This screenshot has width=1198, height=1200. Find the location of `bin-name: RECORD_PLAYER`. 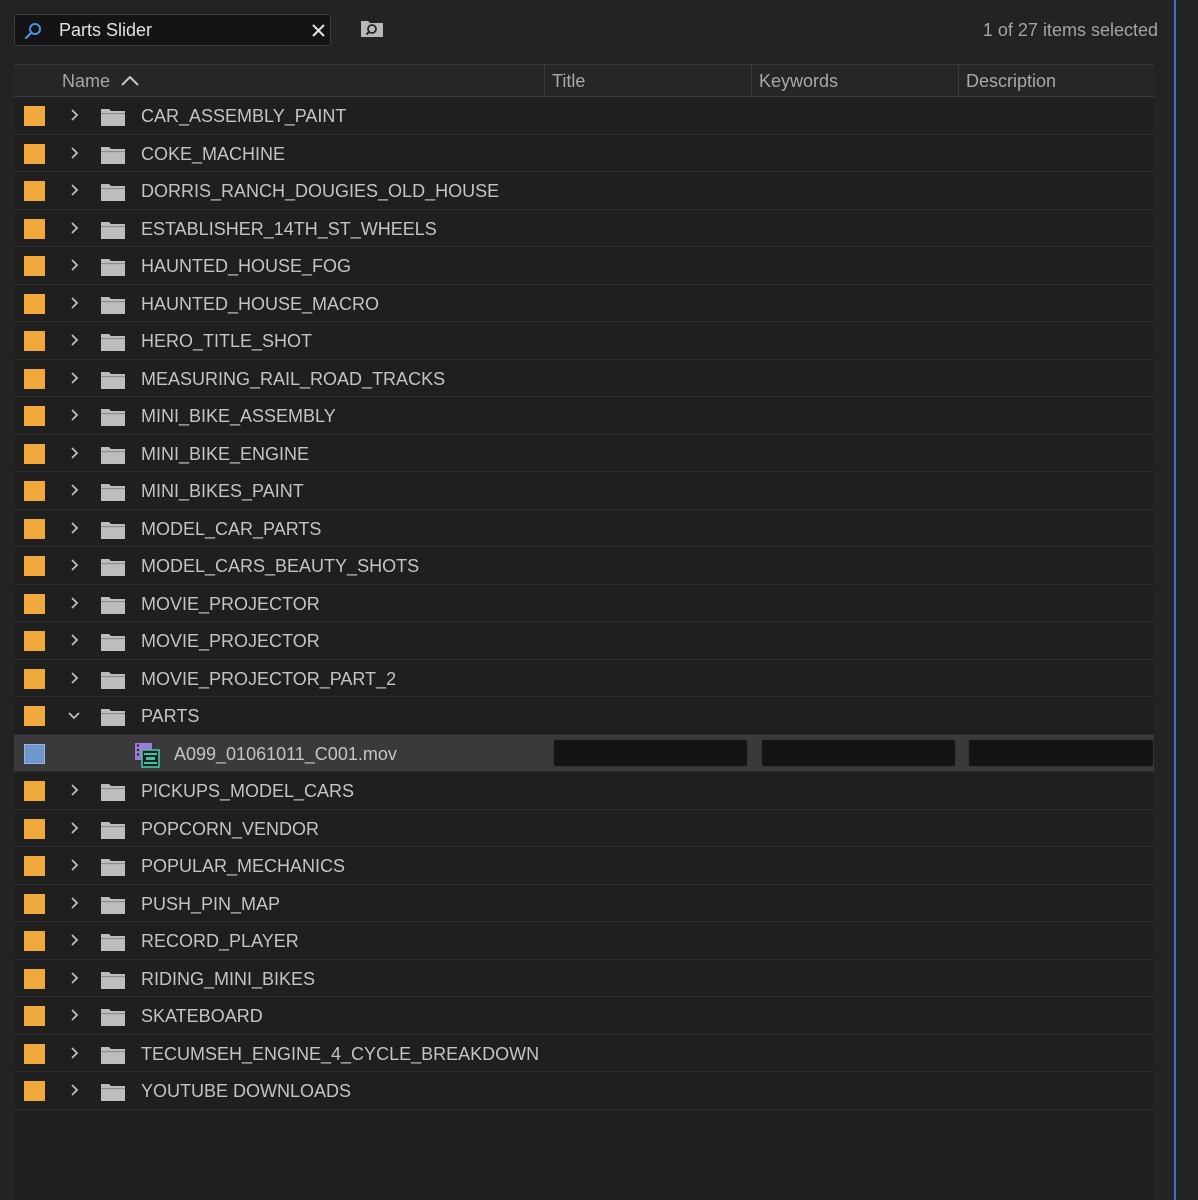

bin-name: RECORD_PLAYER is located at coordinates (220, 941).